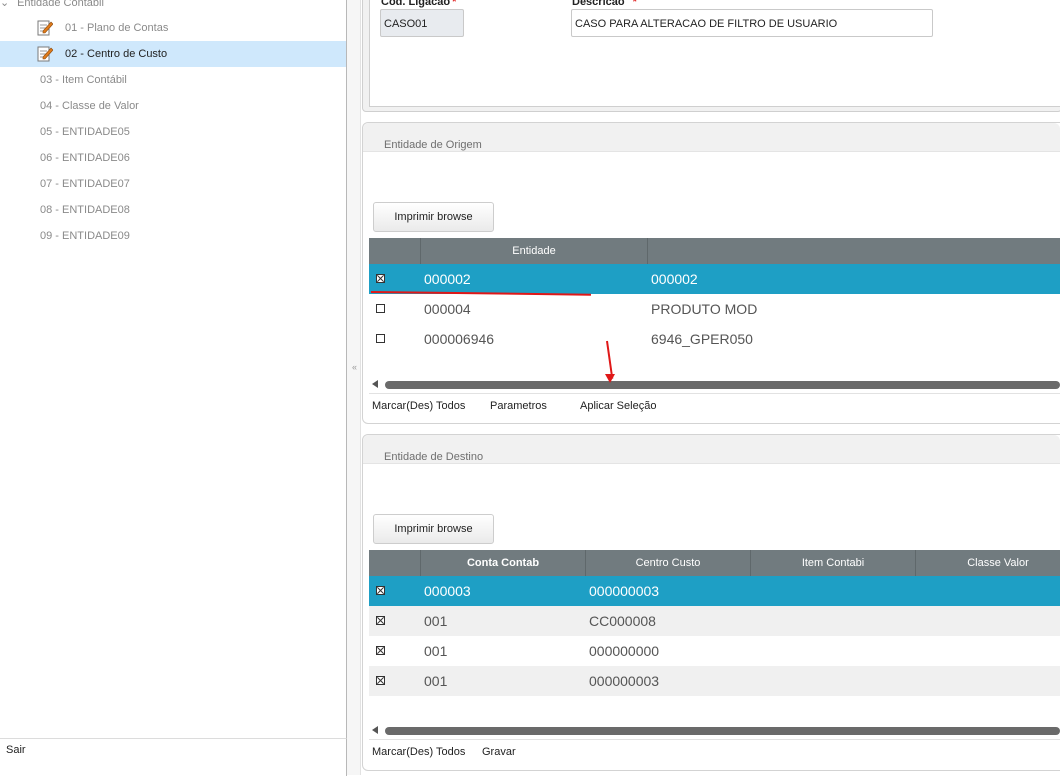 This screenshot has height=776, width=1060. What do you see at coordinates (674, 279) in the screenshot?
I see `cell-descricao: 000002` at bounding box center [674, 279].